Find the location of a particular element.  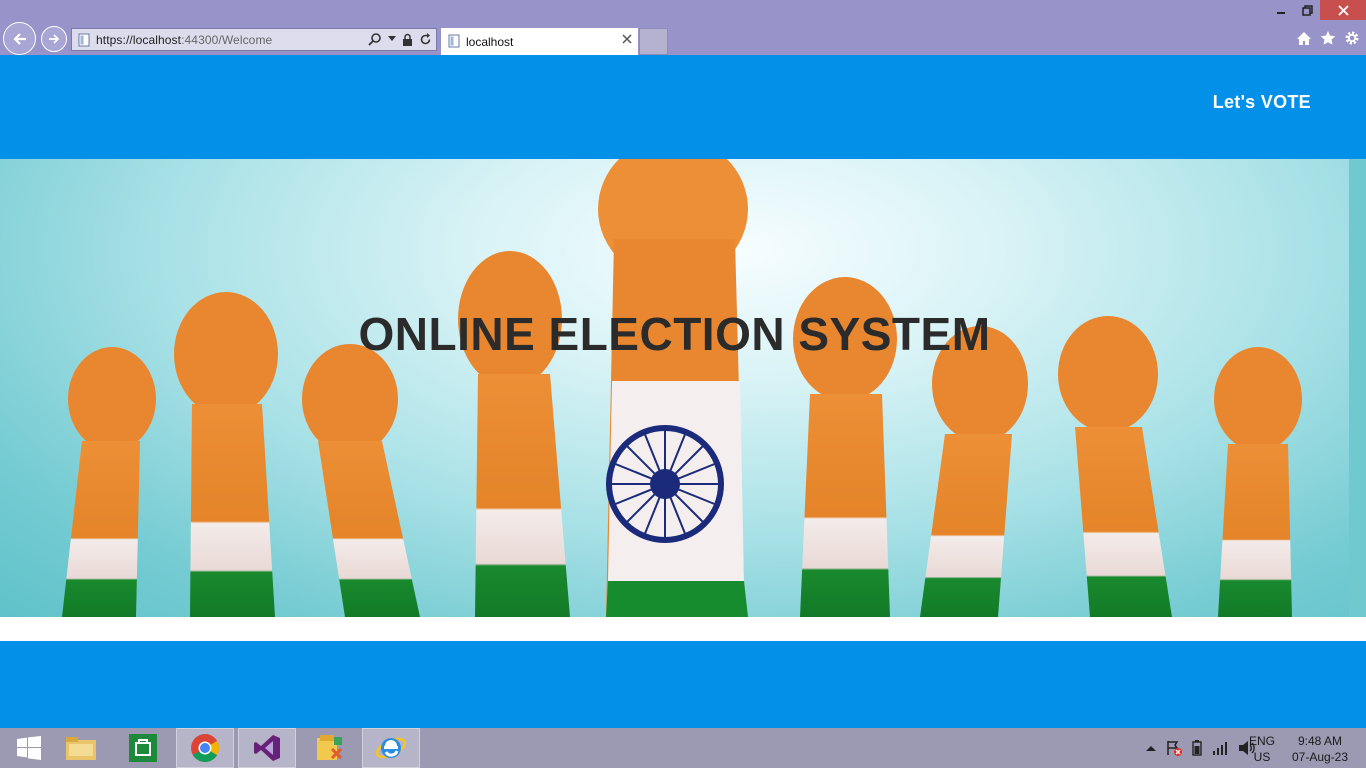

taskbar-chrome is located at coordinates (205, 748).